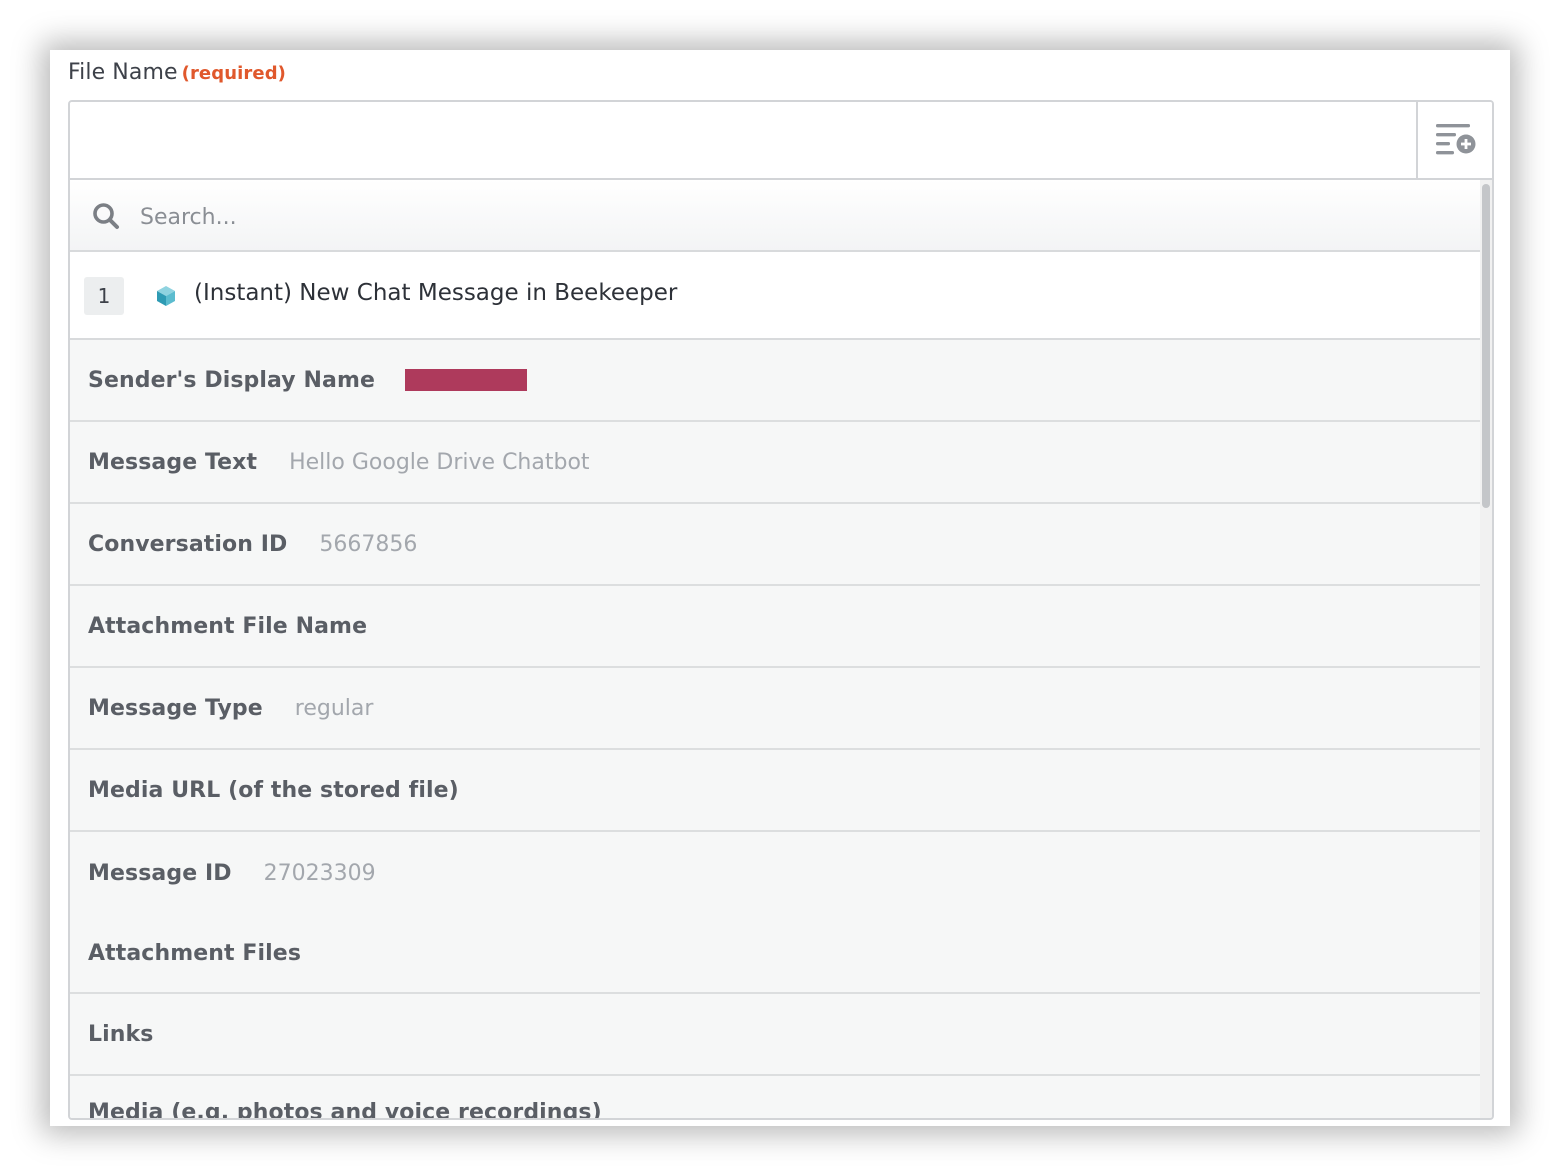 The width and height of the screenshot is (1560, 1176). I want to click on file-name-input-row, so click(781, 141).